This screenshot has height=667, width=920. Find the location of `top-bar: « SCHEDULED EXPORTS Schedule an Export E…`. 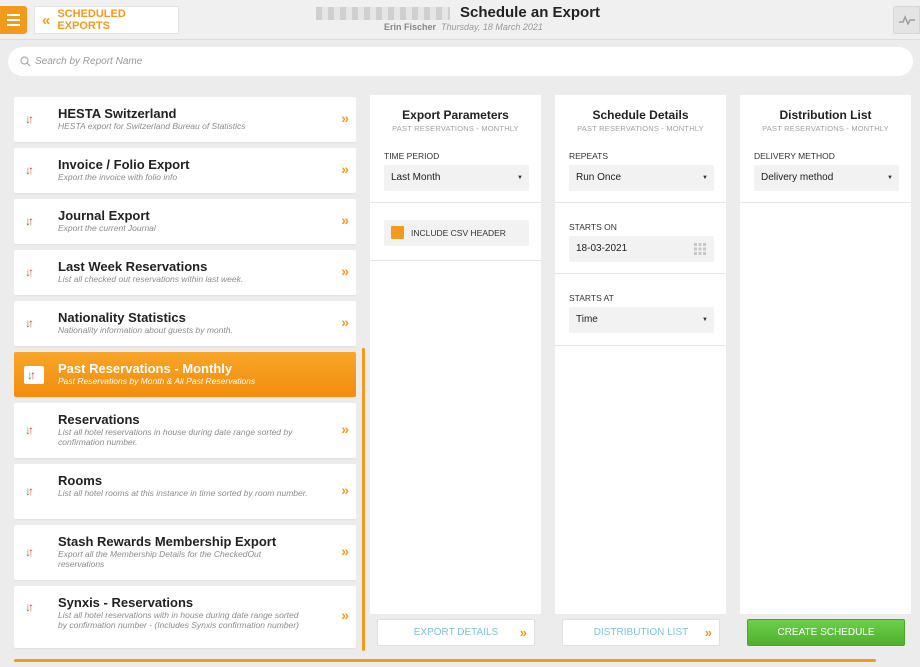

top-bar: « SCHEDULED EXPORTS Schedule an Export E… is located at coordinates (460, 20).